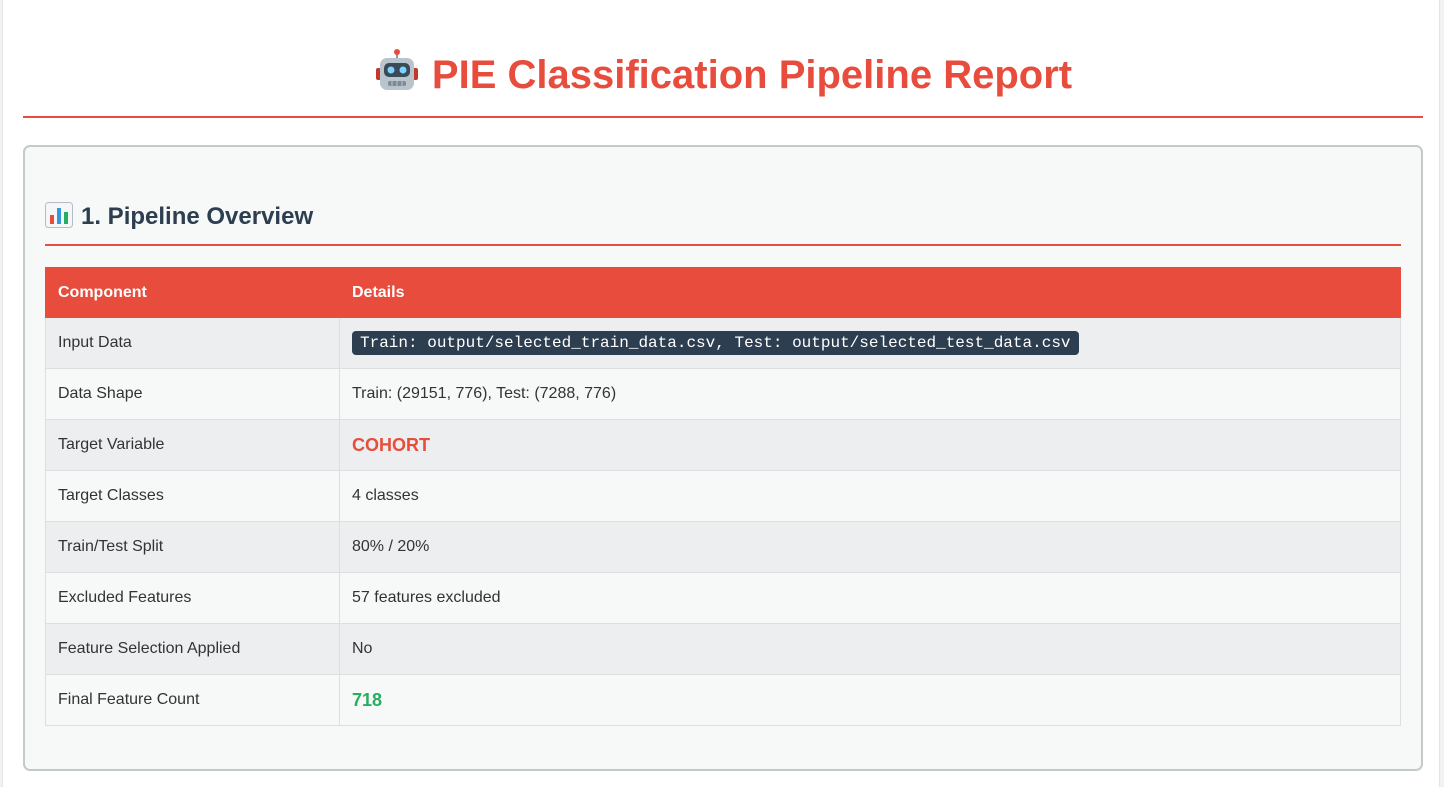  What do you see at coordinates (870, 649) in the screenshot?
I see `row-value: No` at bounding box center [870, 649].